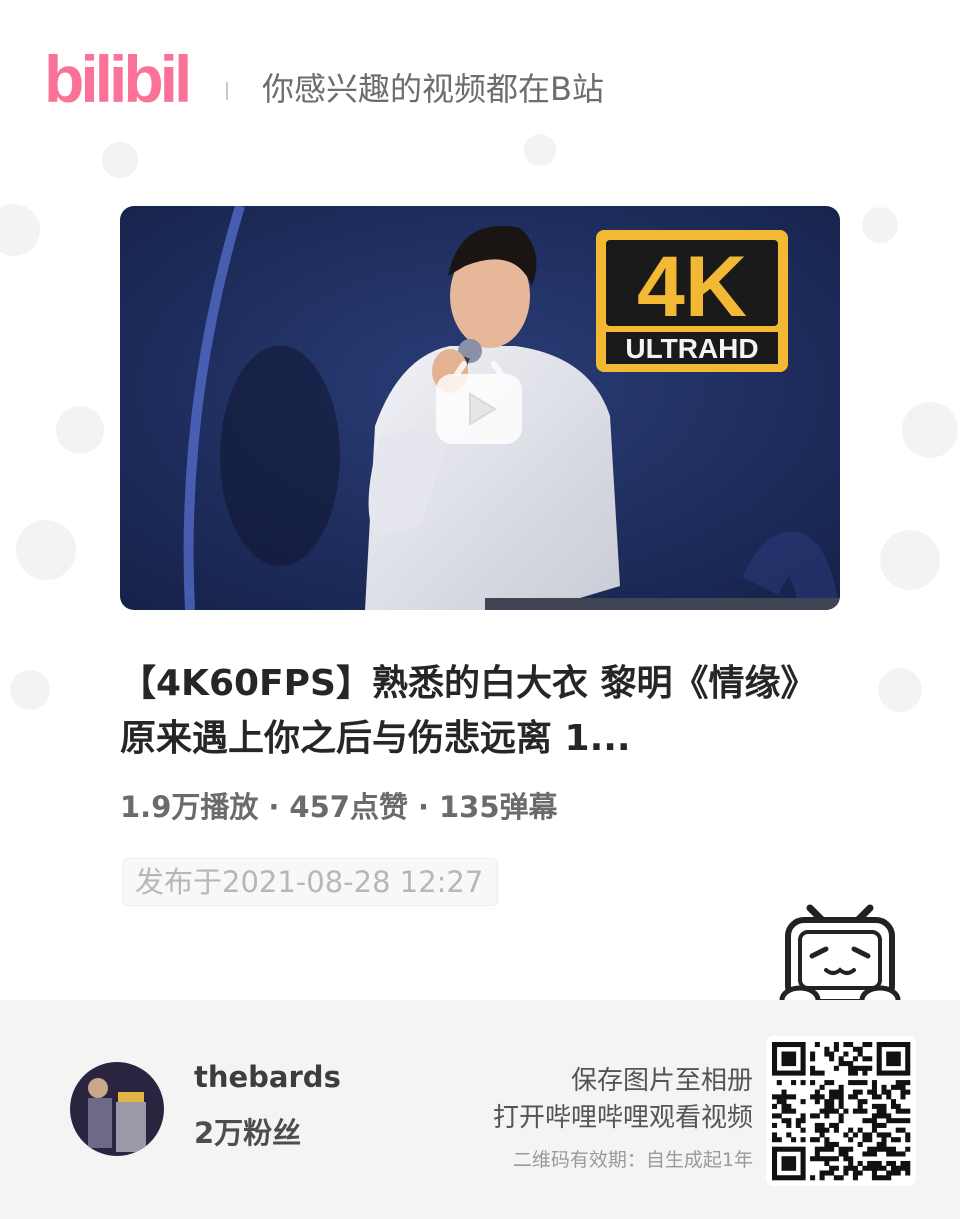  I want to click on tv-mascot-icon, so click(840, 959).